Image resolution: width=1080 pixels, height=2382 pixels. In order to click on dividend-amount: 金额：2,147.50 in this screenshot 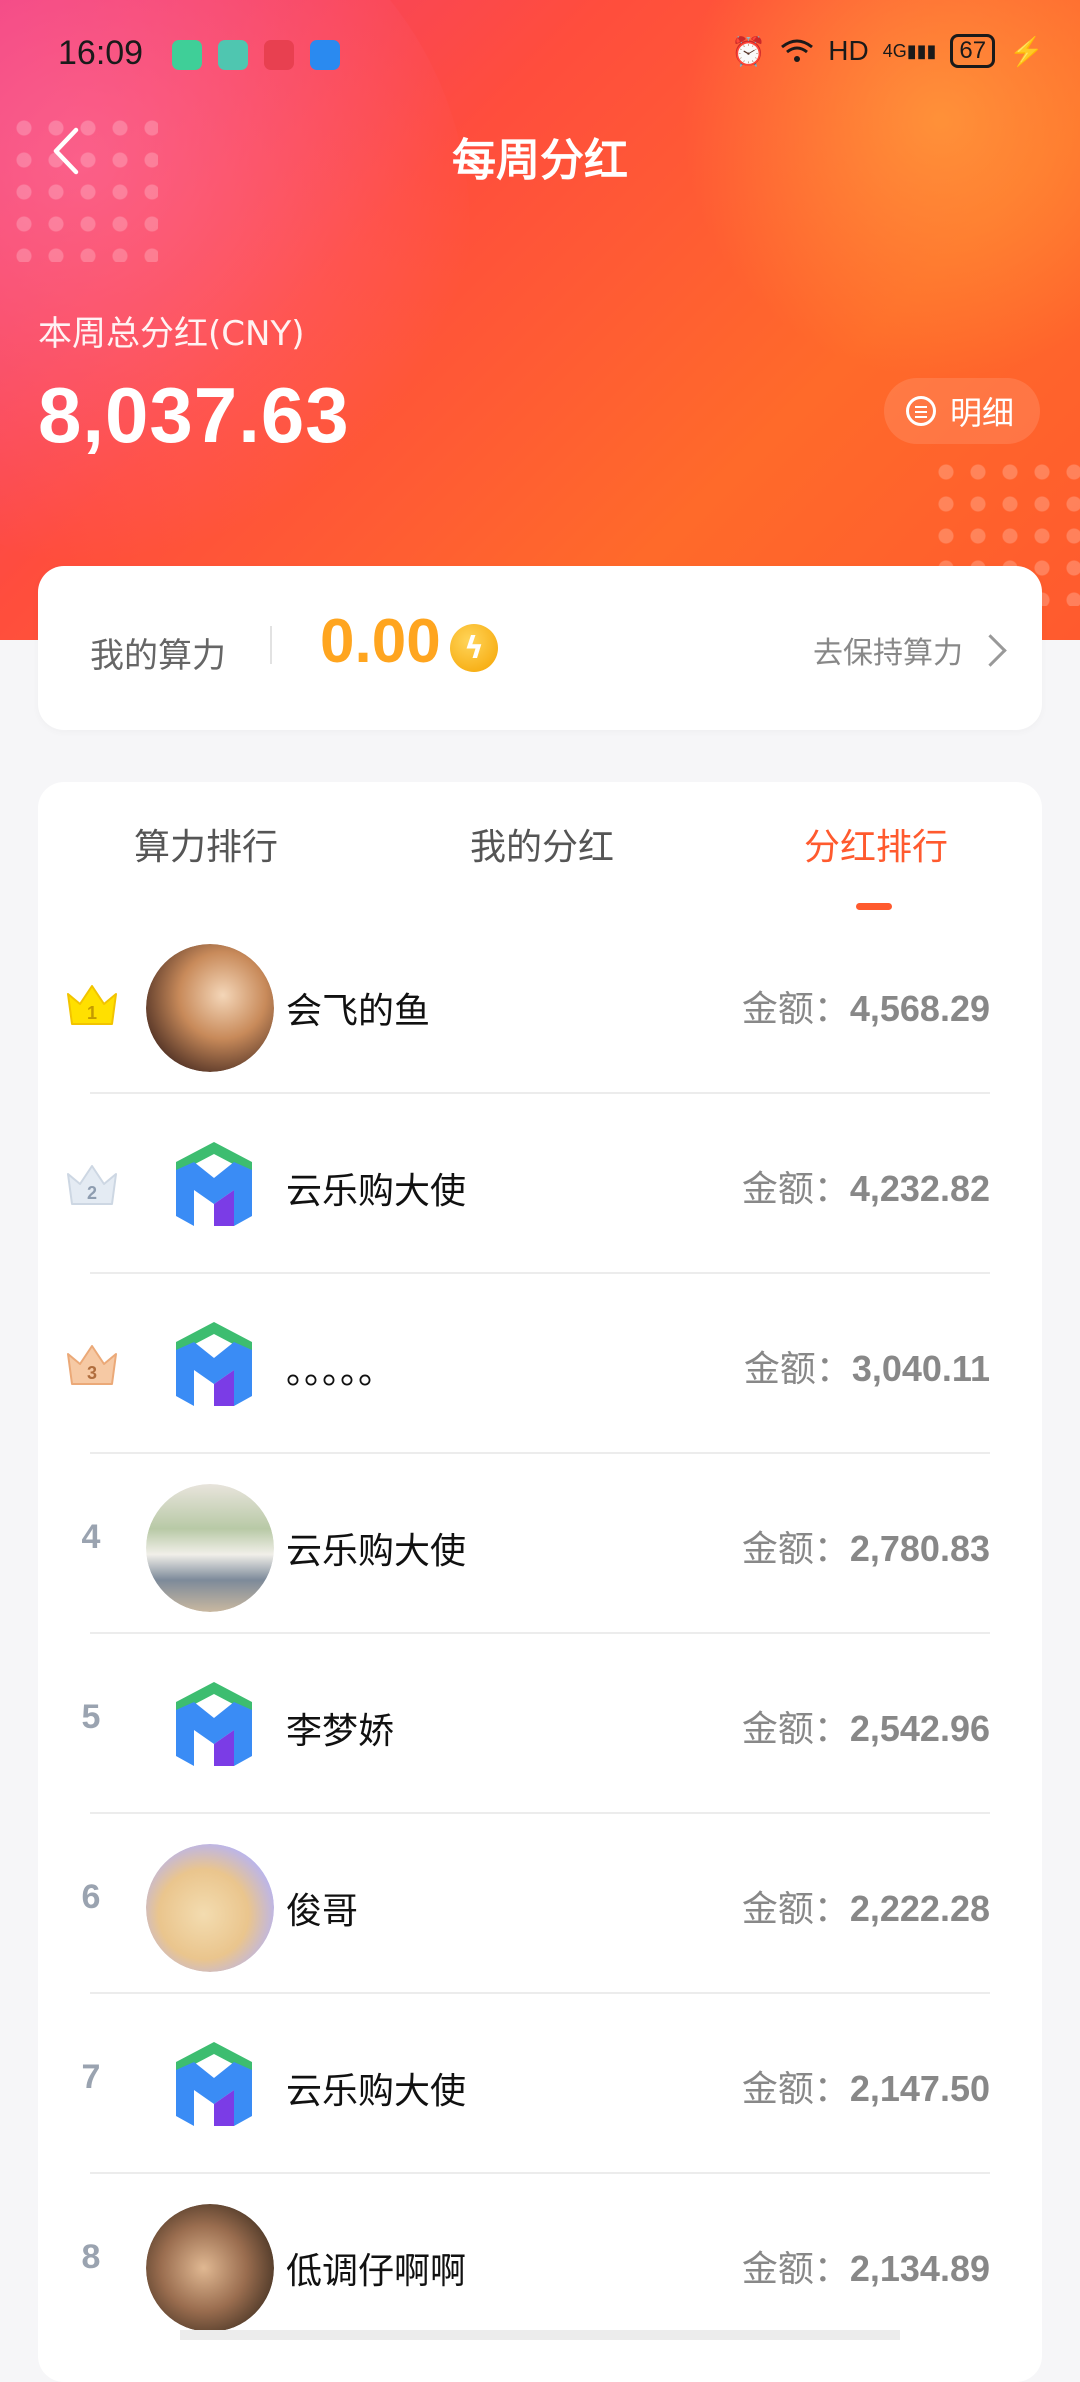, I will do `click(866, 2086)`.